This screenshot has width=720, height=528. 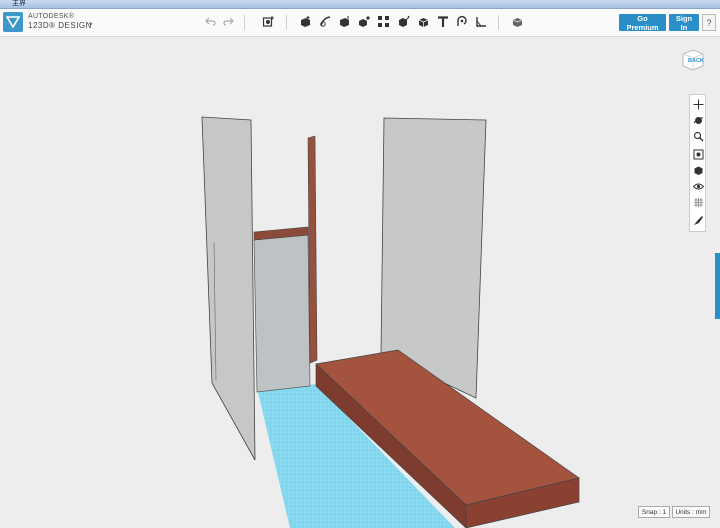 I want to click on window-title: 主界, so click(x=19, y=3).